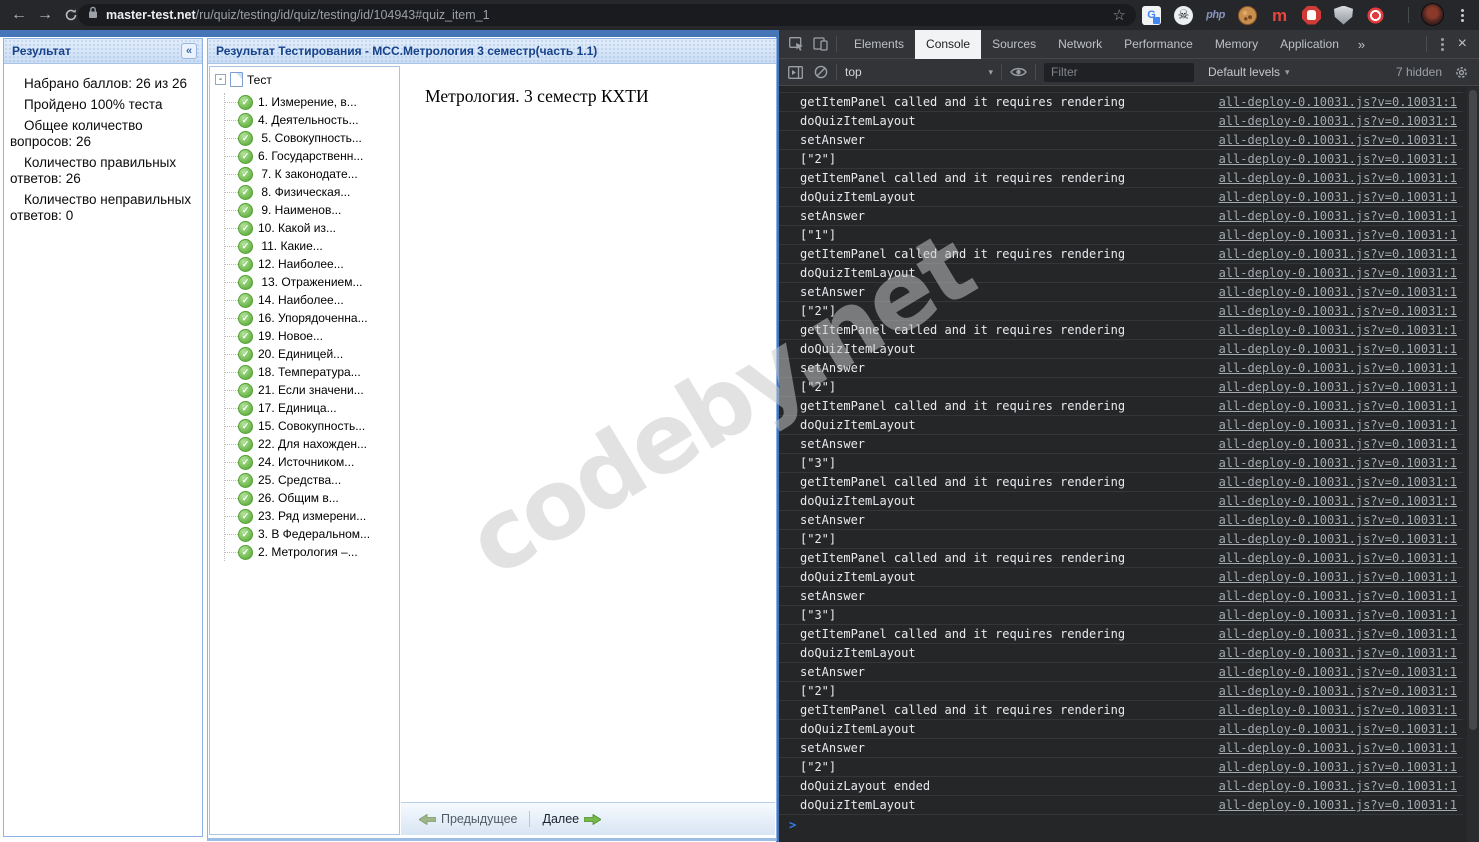  Describe the element at coordinates (307, 79) in the screenshot. I see `tree-root-node: - Тест` at that location.